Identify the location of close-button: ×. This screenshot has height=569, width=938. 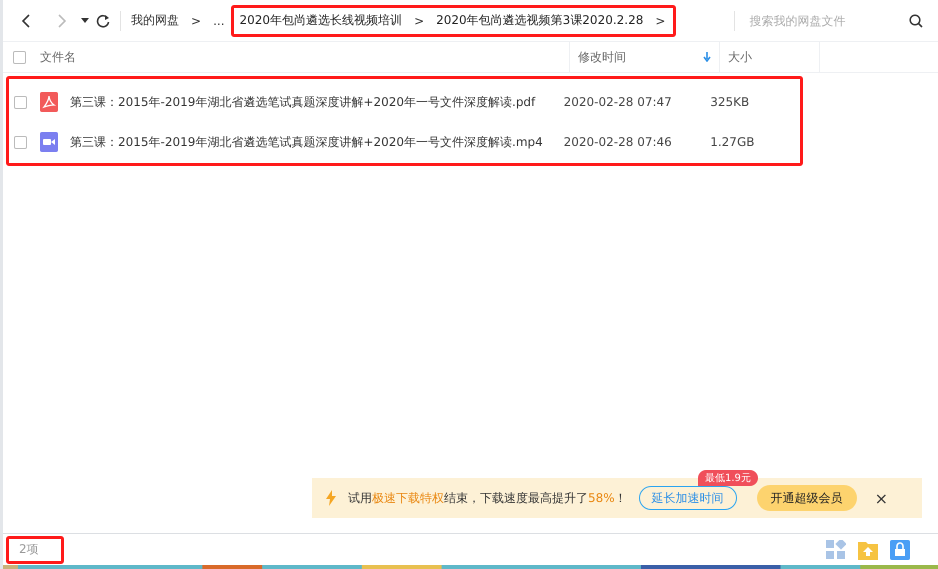
(881, 498).